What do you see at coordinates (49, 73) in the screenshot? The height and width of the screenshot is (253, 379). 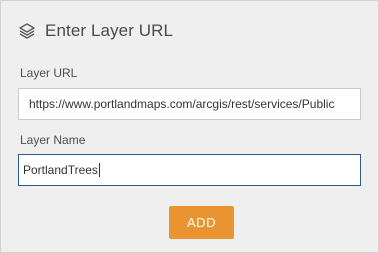 I see `layer-url-label: Layer URL` at bounding box center [49, 73].